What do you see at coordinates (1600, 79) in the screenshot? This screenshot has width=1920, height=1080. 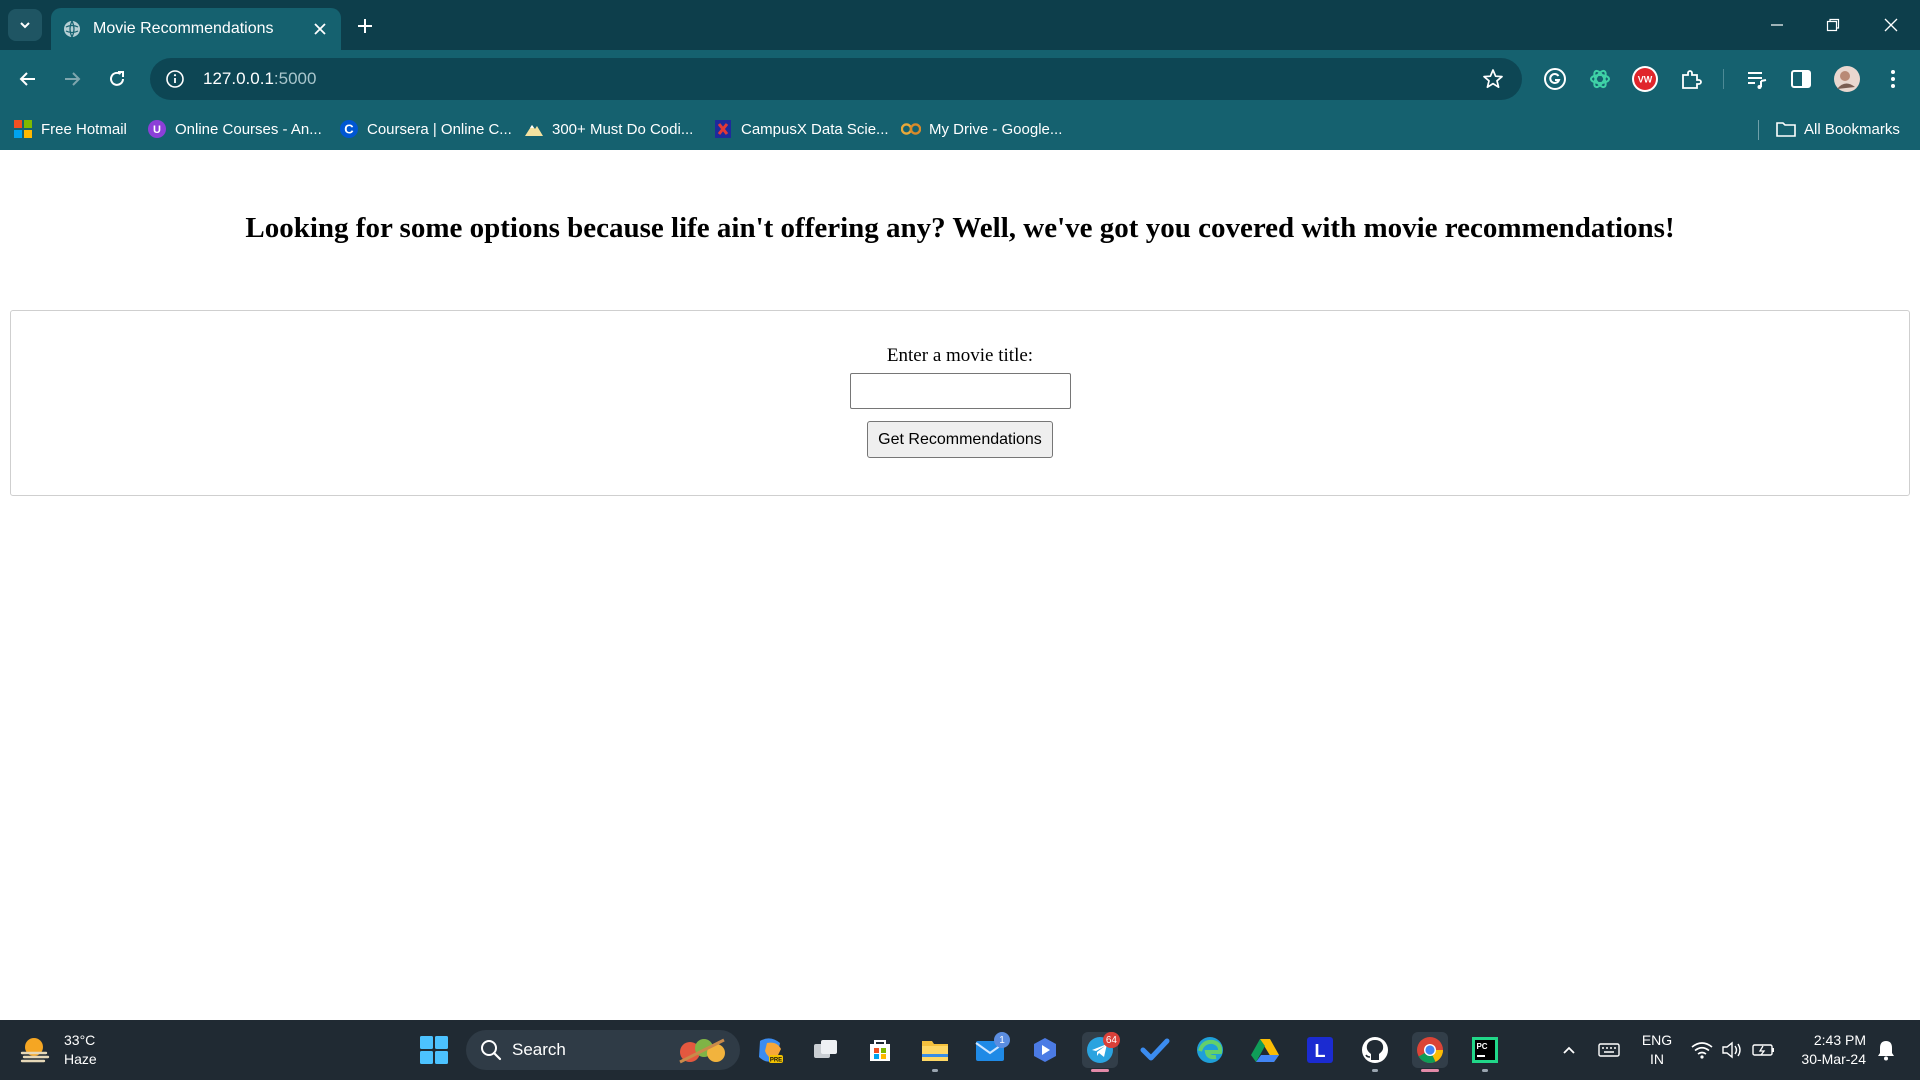 I see `chatgpt-icon` at bounding box center [1600, 79].